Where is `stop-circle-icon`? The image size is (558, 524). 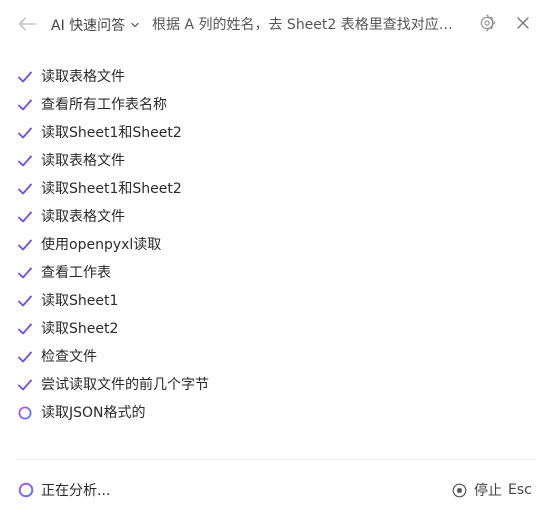
stop-circle-icon is located at coordinates (459, 490).